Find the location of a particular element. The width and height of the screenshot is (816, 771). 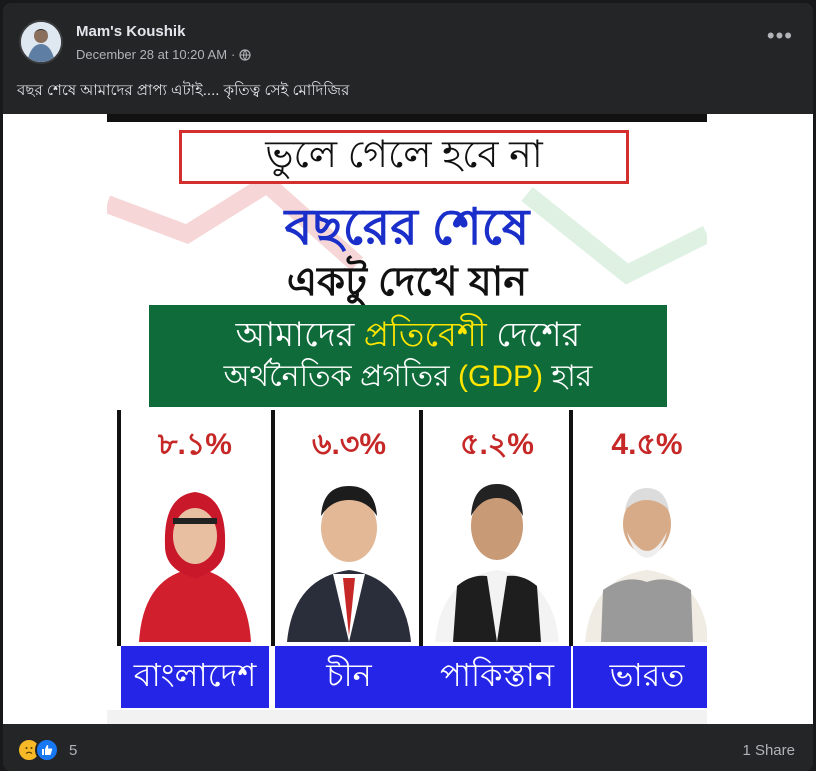

gdp-title-text: হার is located at coordinates (568, 376).